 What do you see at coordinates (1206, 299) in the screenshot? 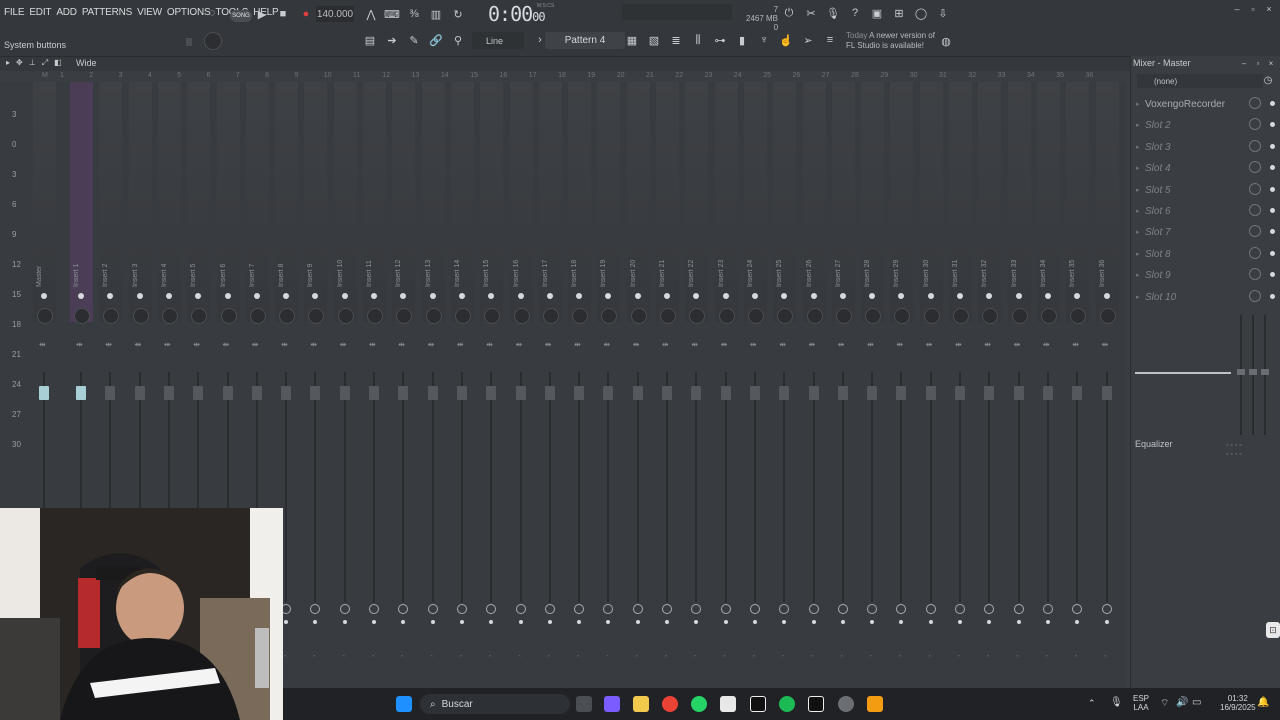
I see `effect-slot: ▸ Slot 10` at bounding box center [1206, 299].